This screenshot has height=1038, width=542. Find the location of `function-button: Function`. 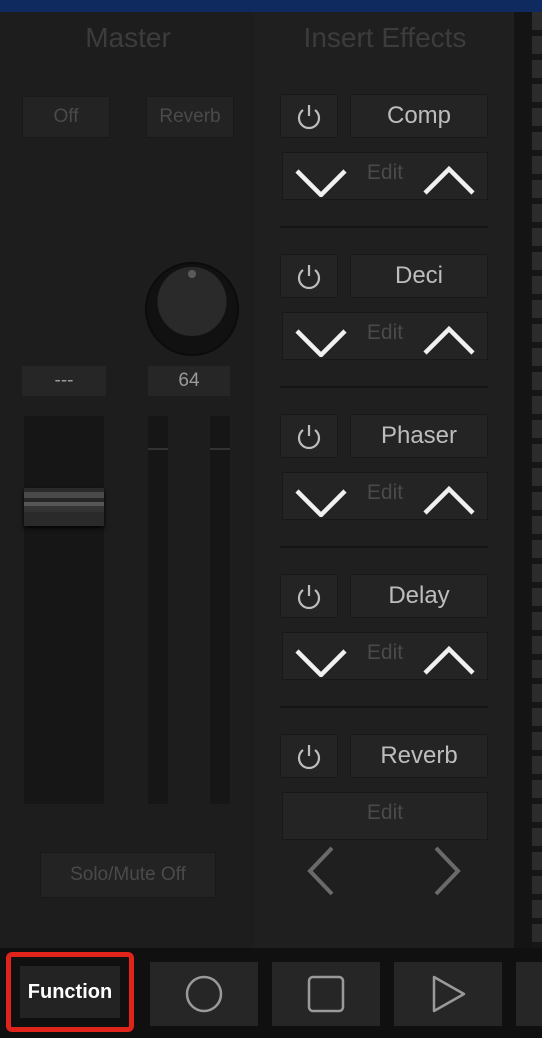

function-button: Function is located at coordinates (70, 992).